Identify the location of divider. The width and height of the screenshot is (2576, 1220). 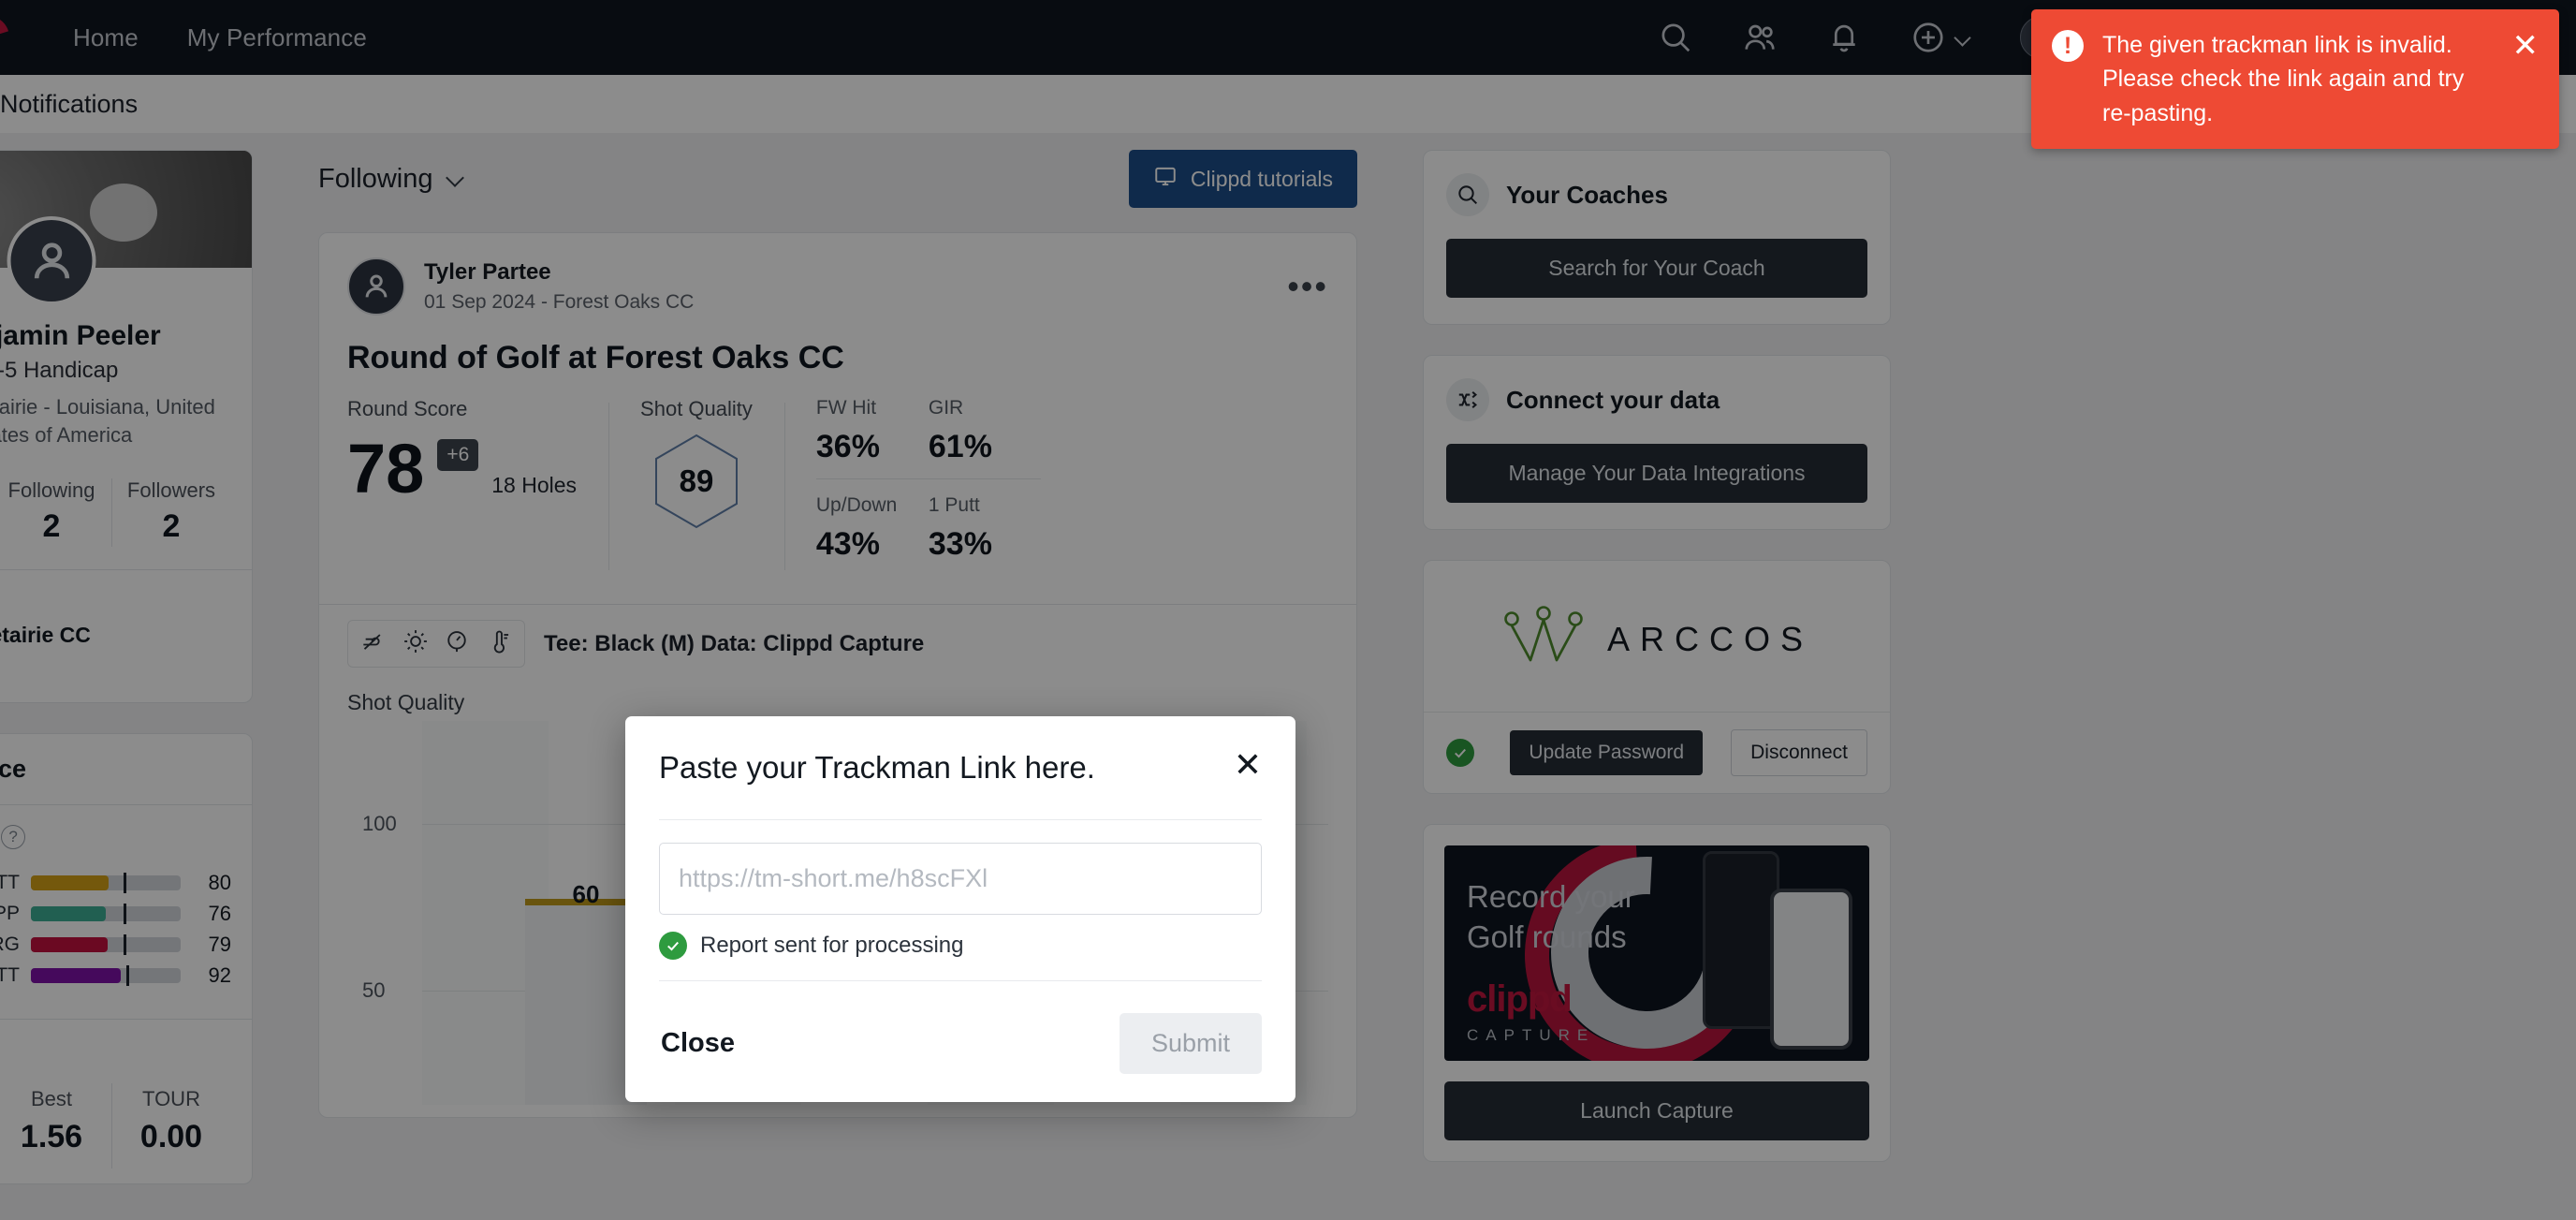
(961, 819).